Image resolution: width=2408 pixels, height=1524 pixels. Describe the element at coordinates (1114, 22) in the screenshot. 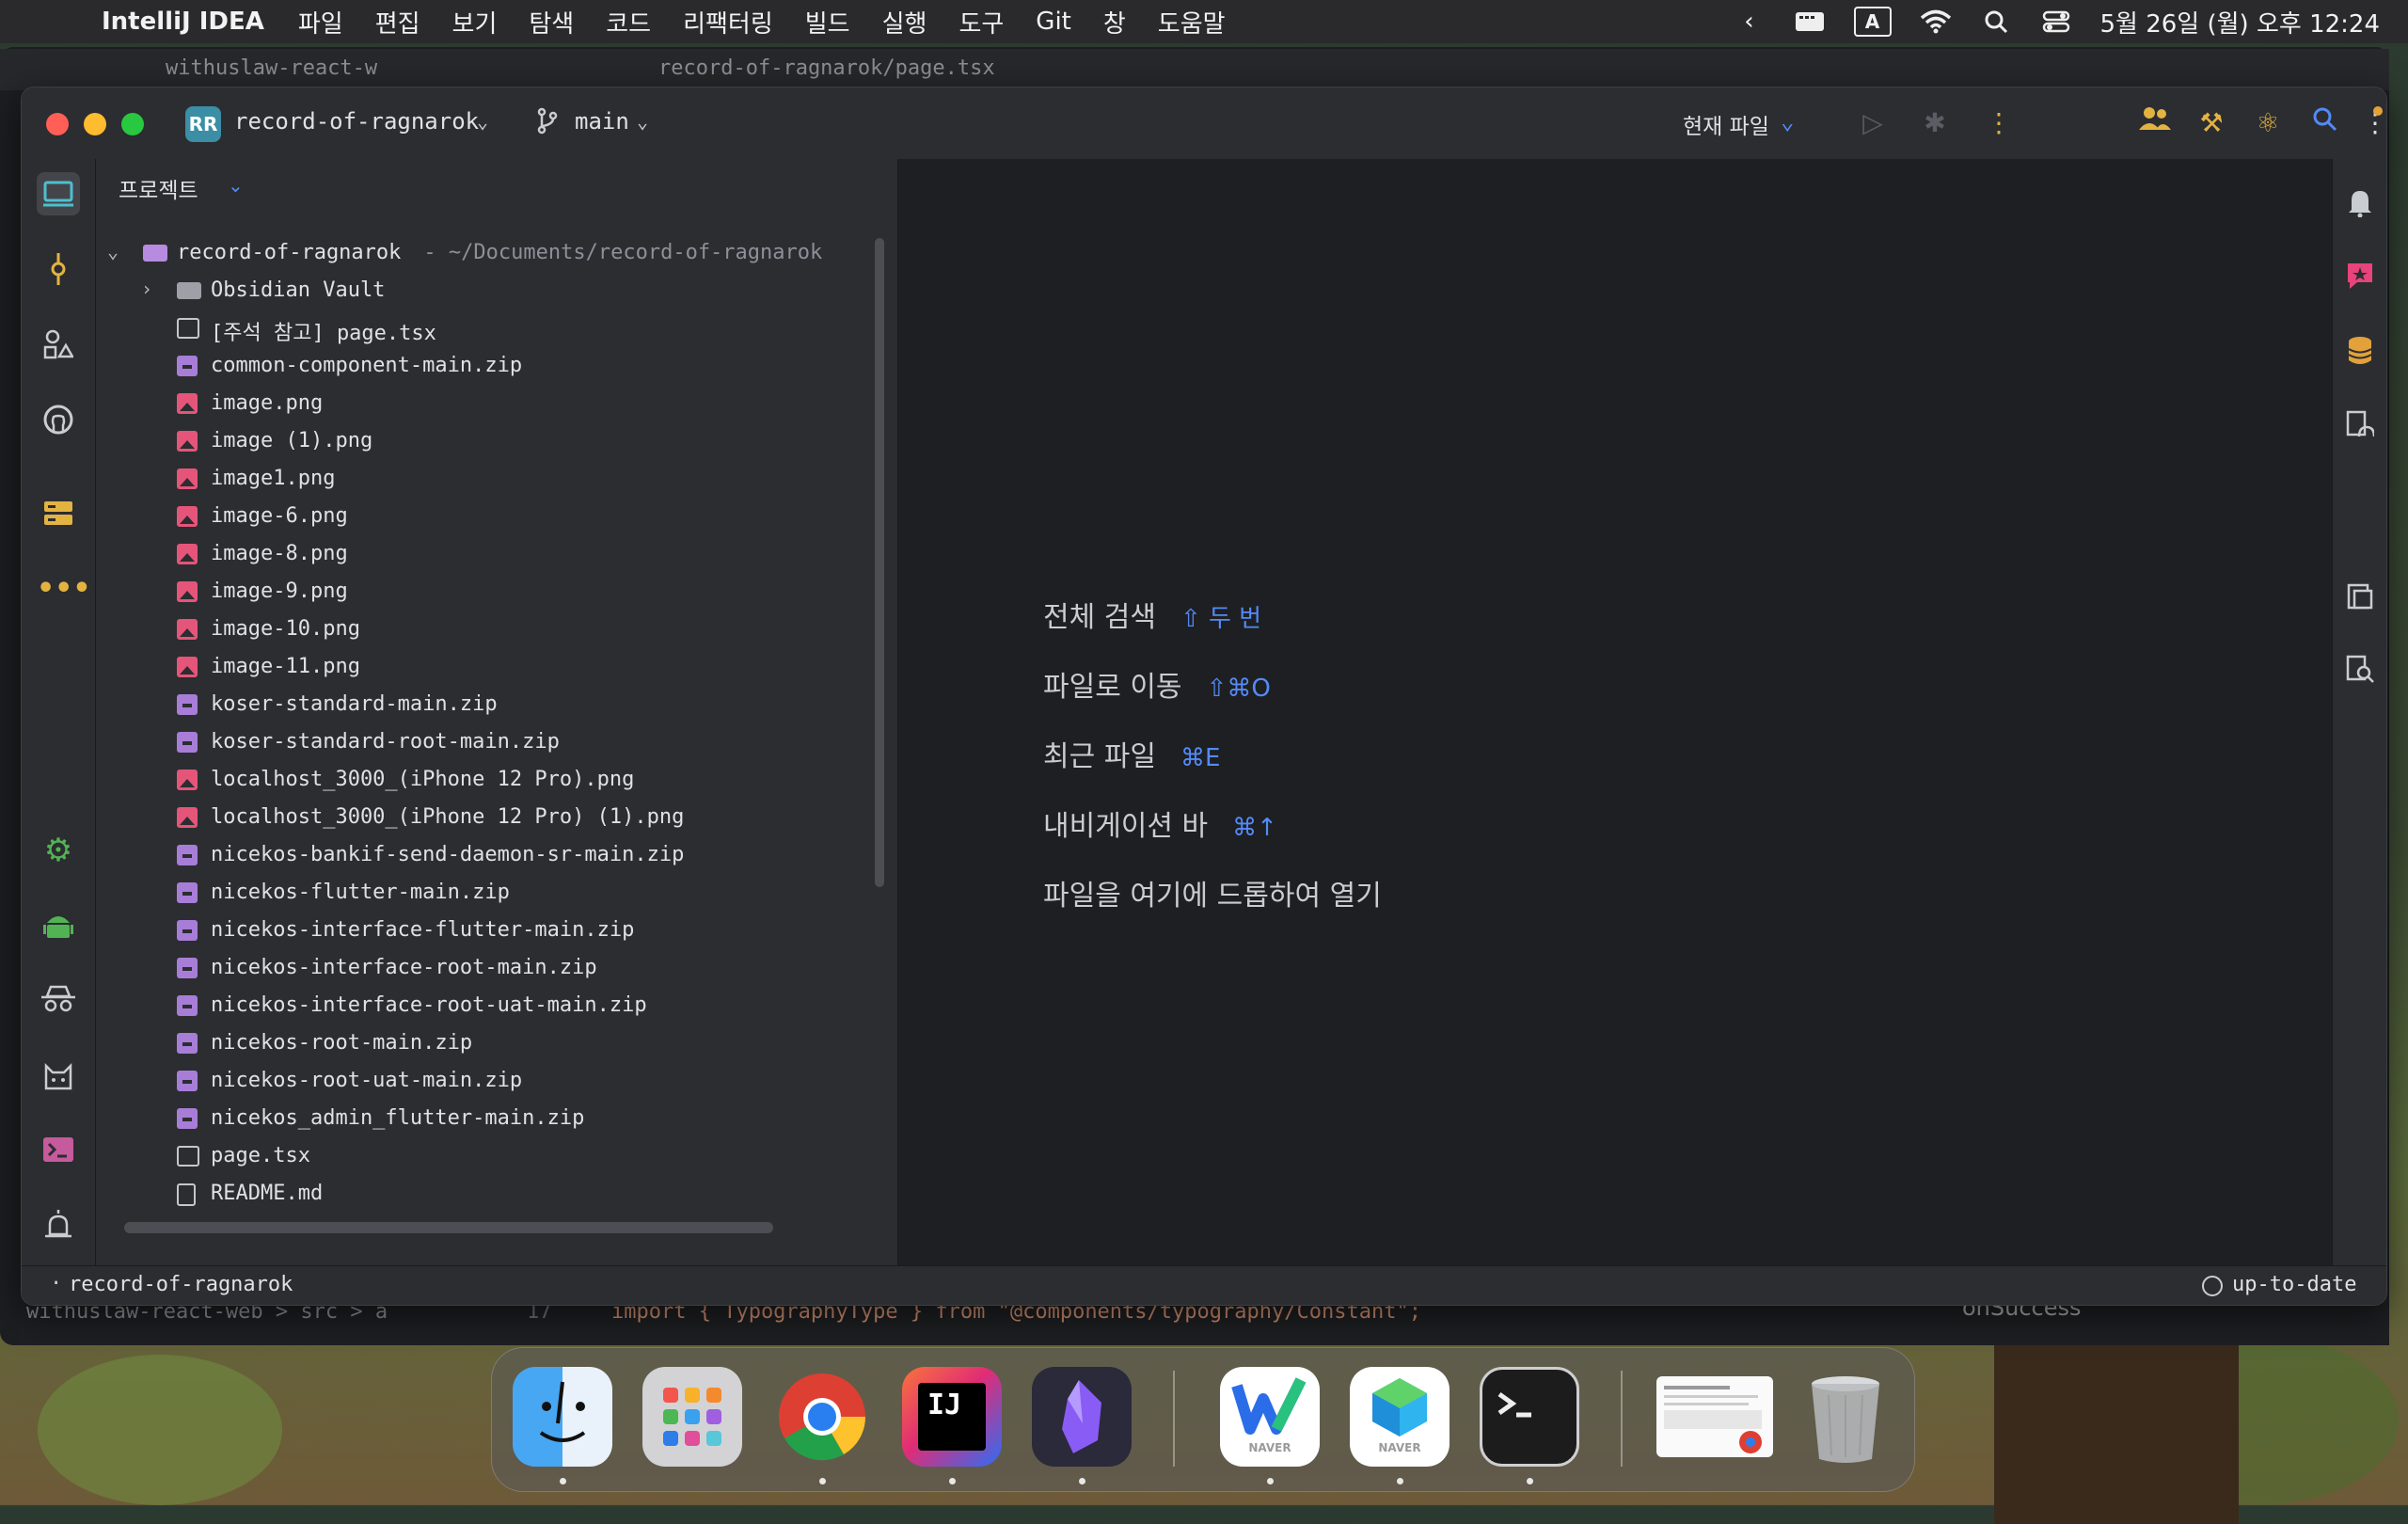

I see `menu-window: 창` at that location.